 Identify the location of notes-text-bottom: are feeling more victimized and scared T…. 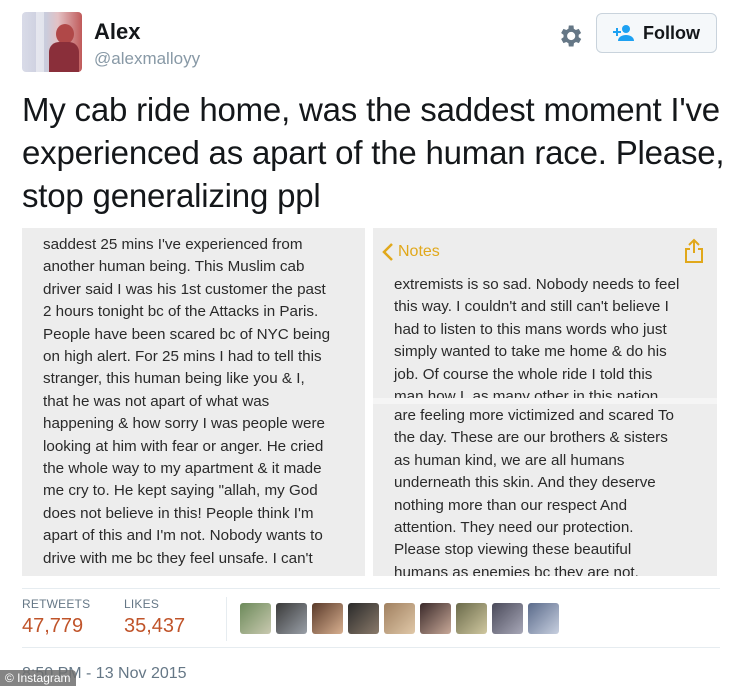
(534, 490).